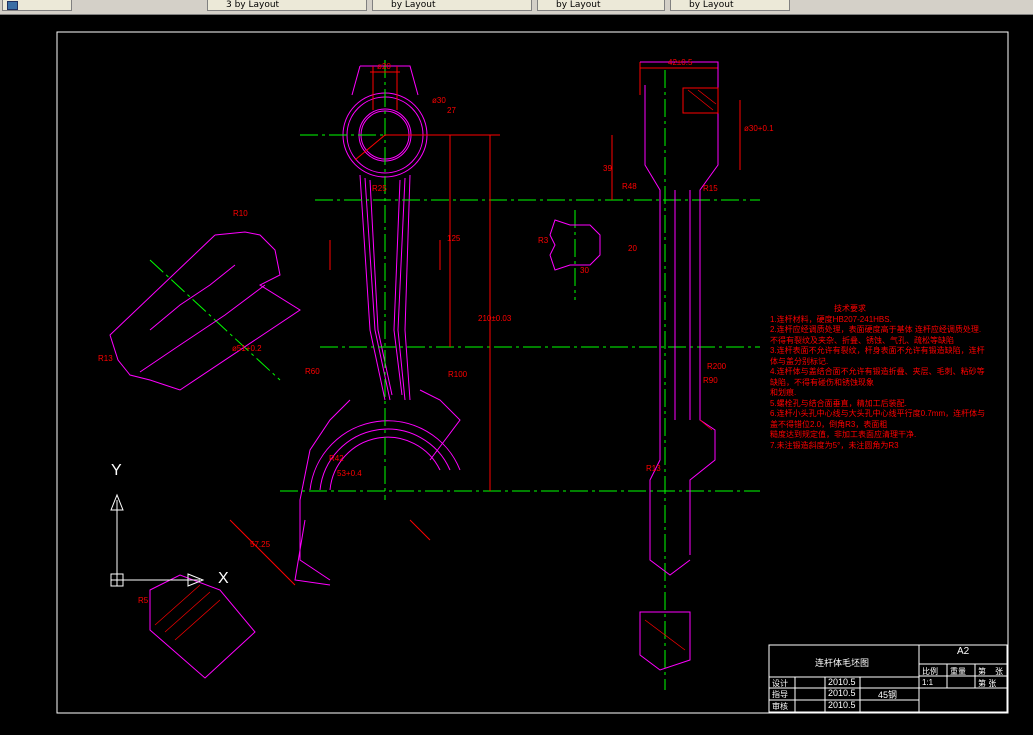 This screenshot has width=1033, height=735. What do you see at coordinates (439, 100) in the screenshot?
I see `dim-d30: ø30` at bounding box center [439, 100].